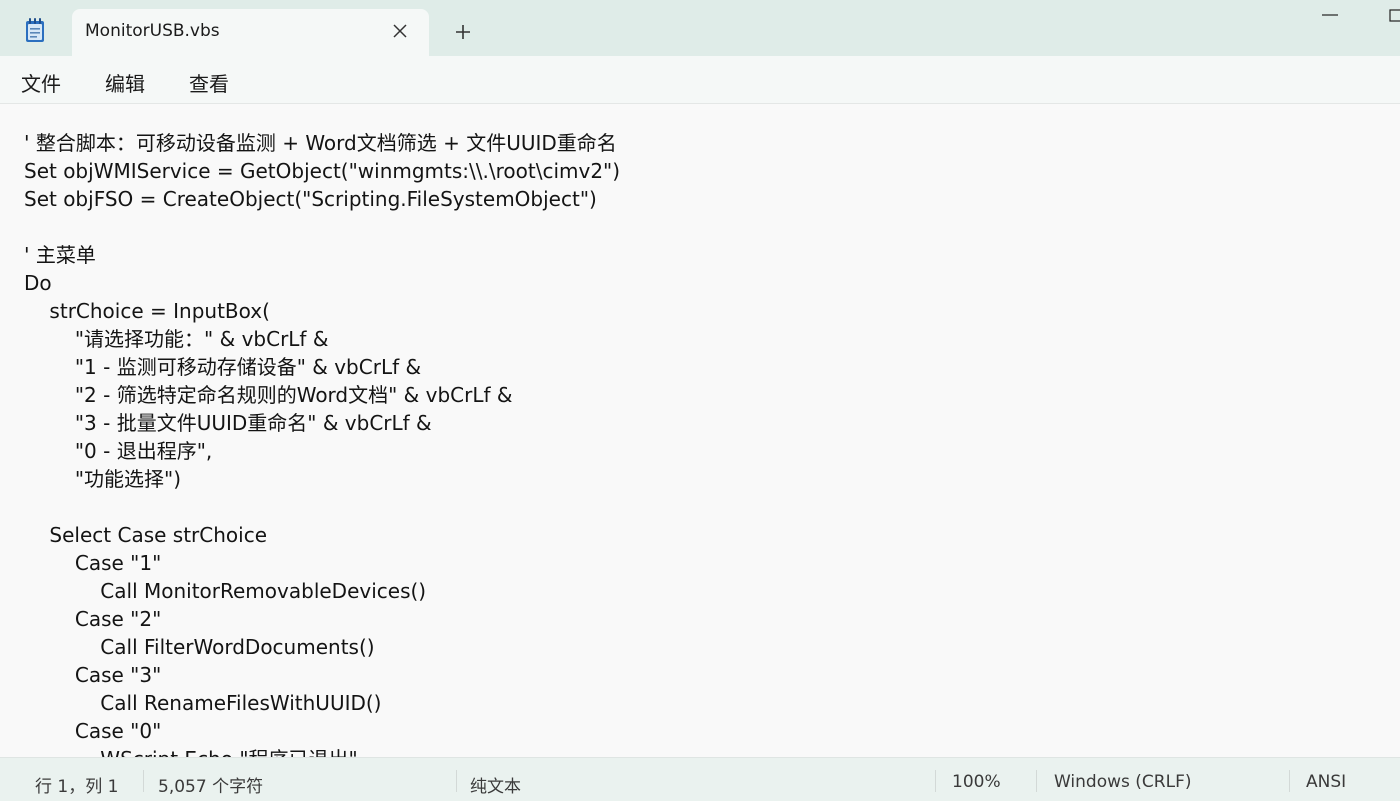 The height and width of the screenshot is (801, 1400). I want to click on close-icon, so click(400, 31).